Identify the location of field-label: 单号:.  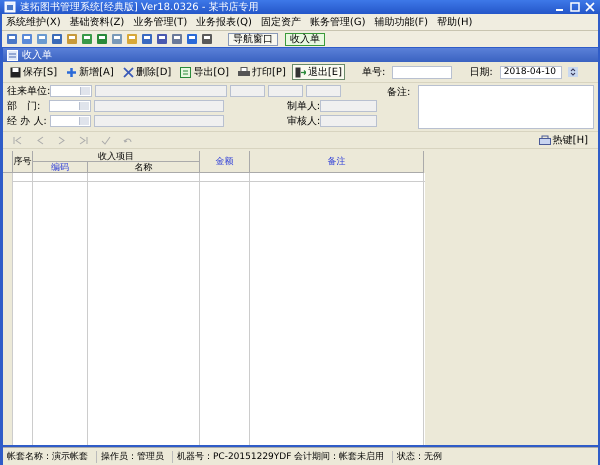
(374, 72).